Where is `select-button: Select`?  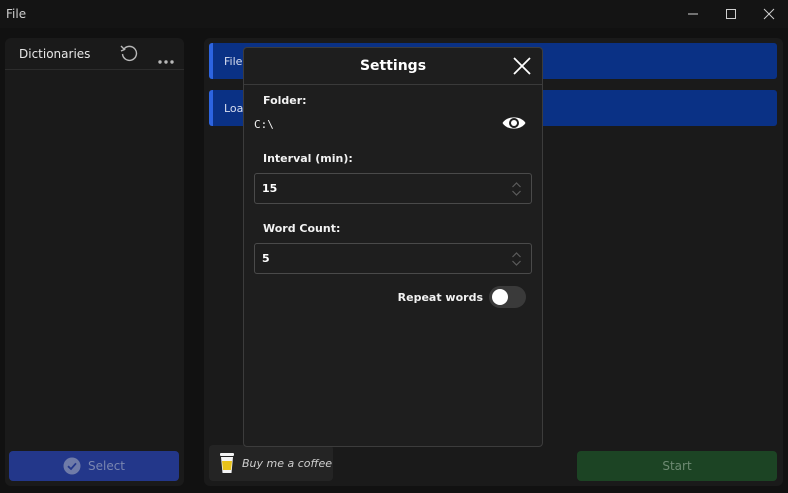
select-button: Select is located at coordinates (94, 466).